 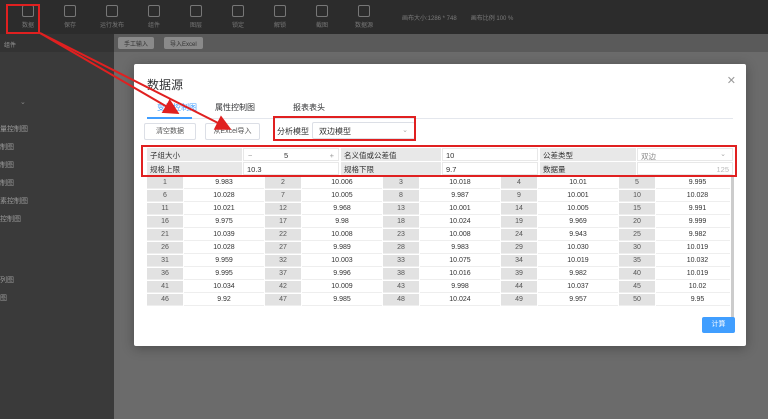 I want to click on table-value-cell: 10.037, so click(x=578, y=287).